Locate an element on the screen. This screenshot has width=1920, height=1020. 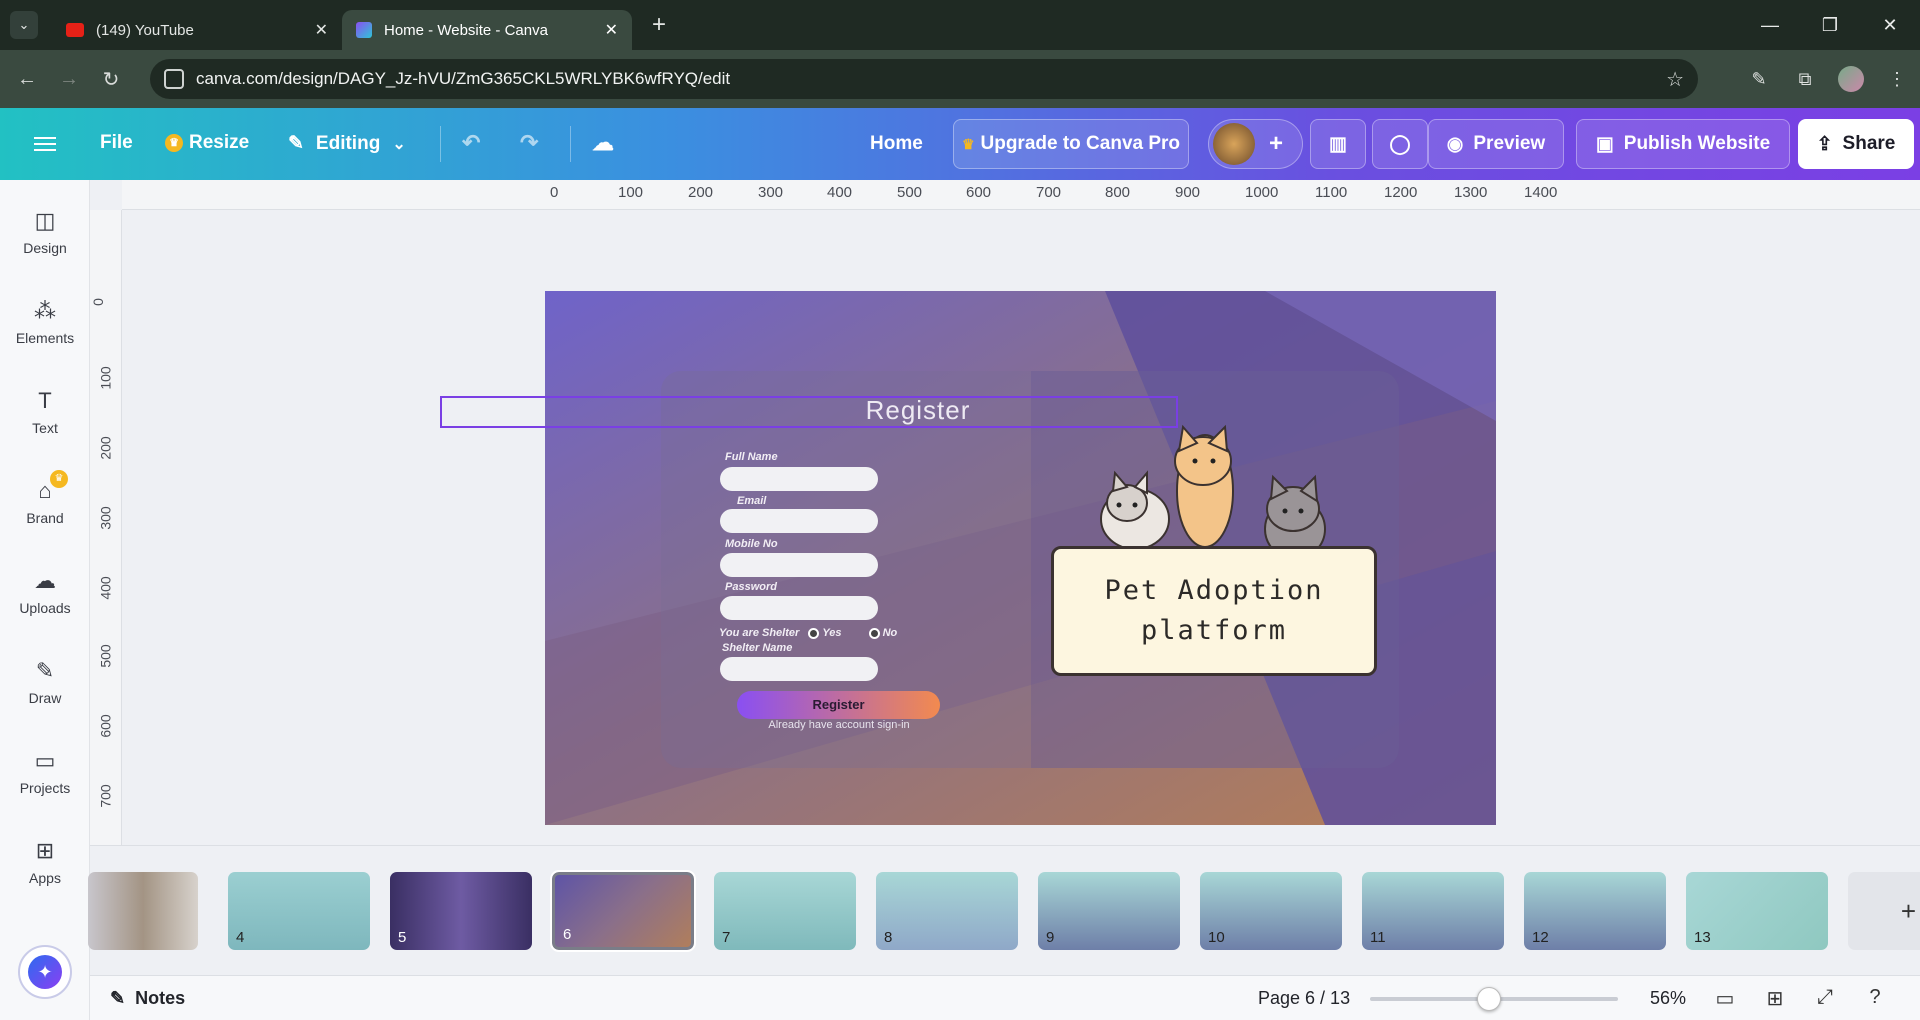
sidebar-item-elements: ⁂ Elements is located at coordinates (45, 322).